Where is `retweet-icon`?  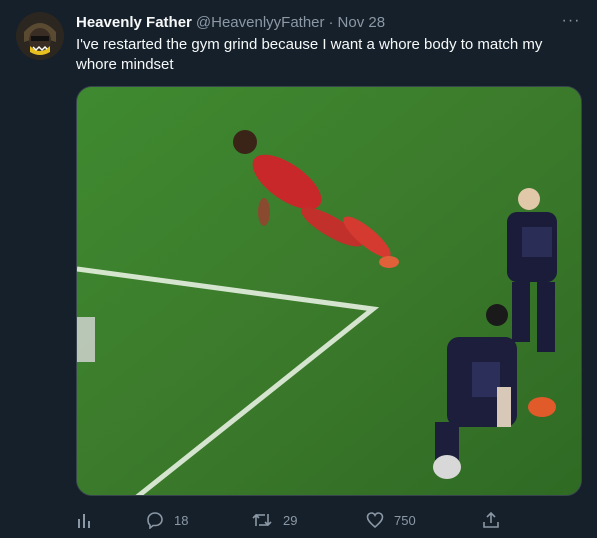 retweet-icon is located at coordinates (262, 520).